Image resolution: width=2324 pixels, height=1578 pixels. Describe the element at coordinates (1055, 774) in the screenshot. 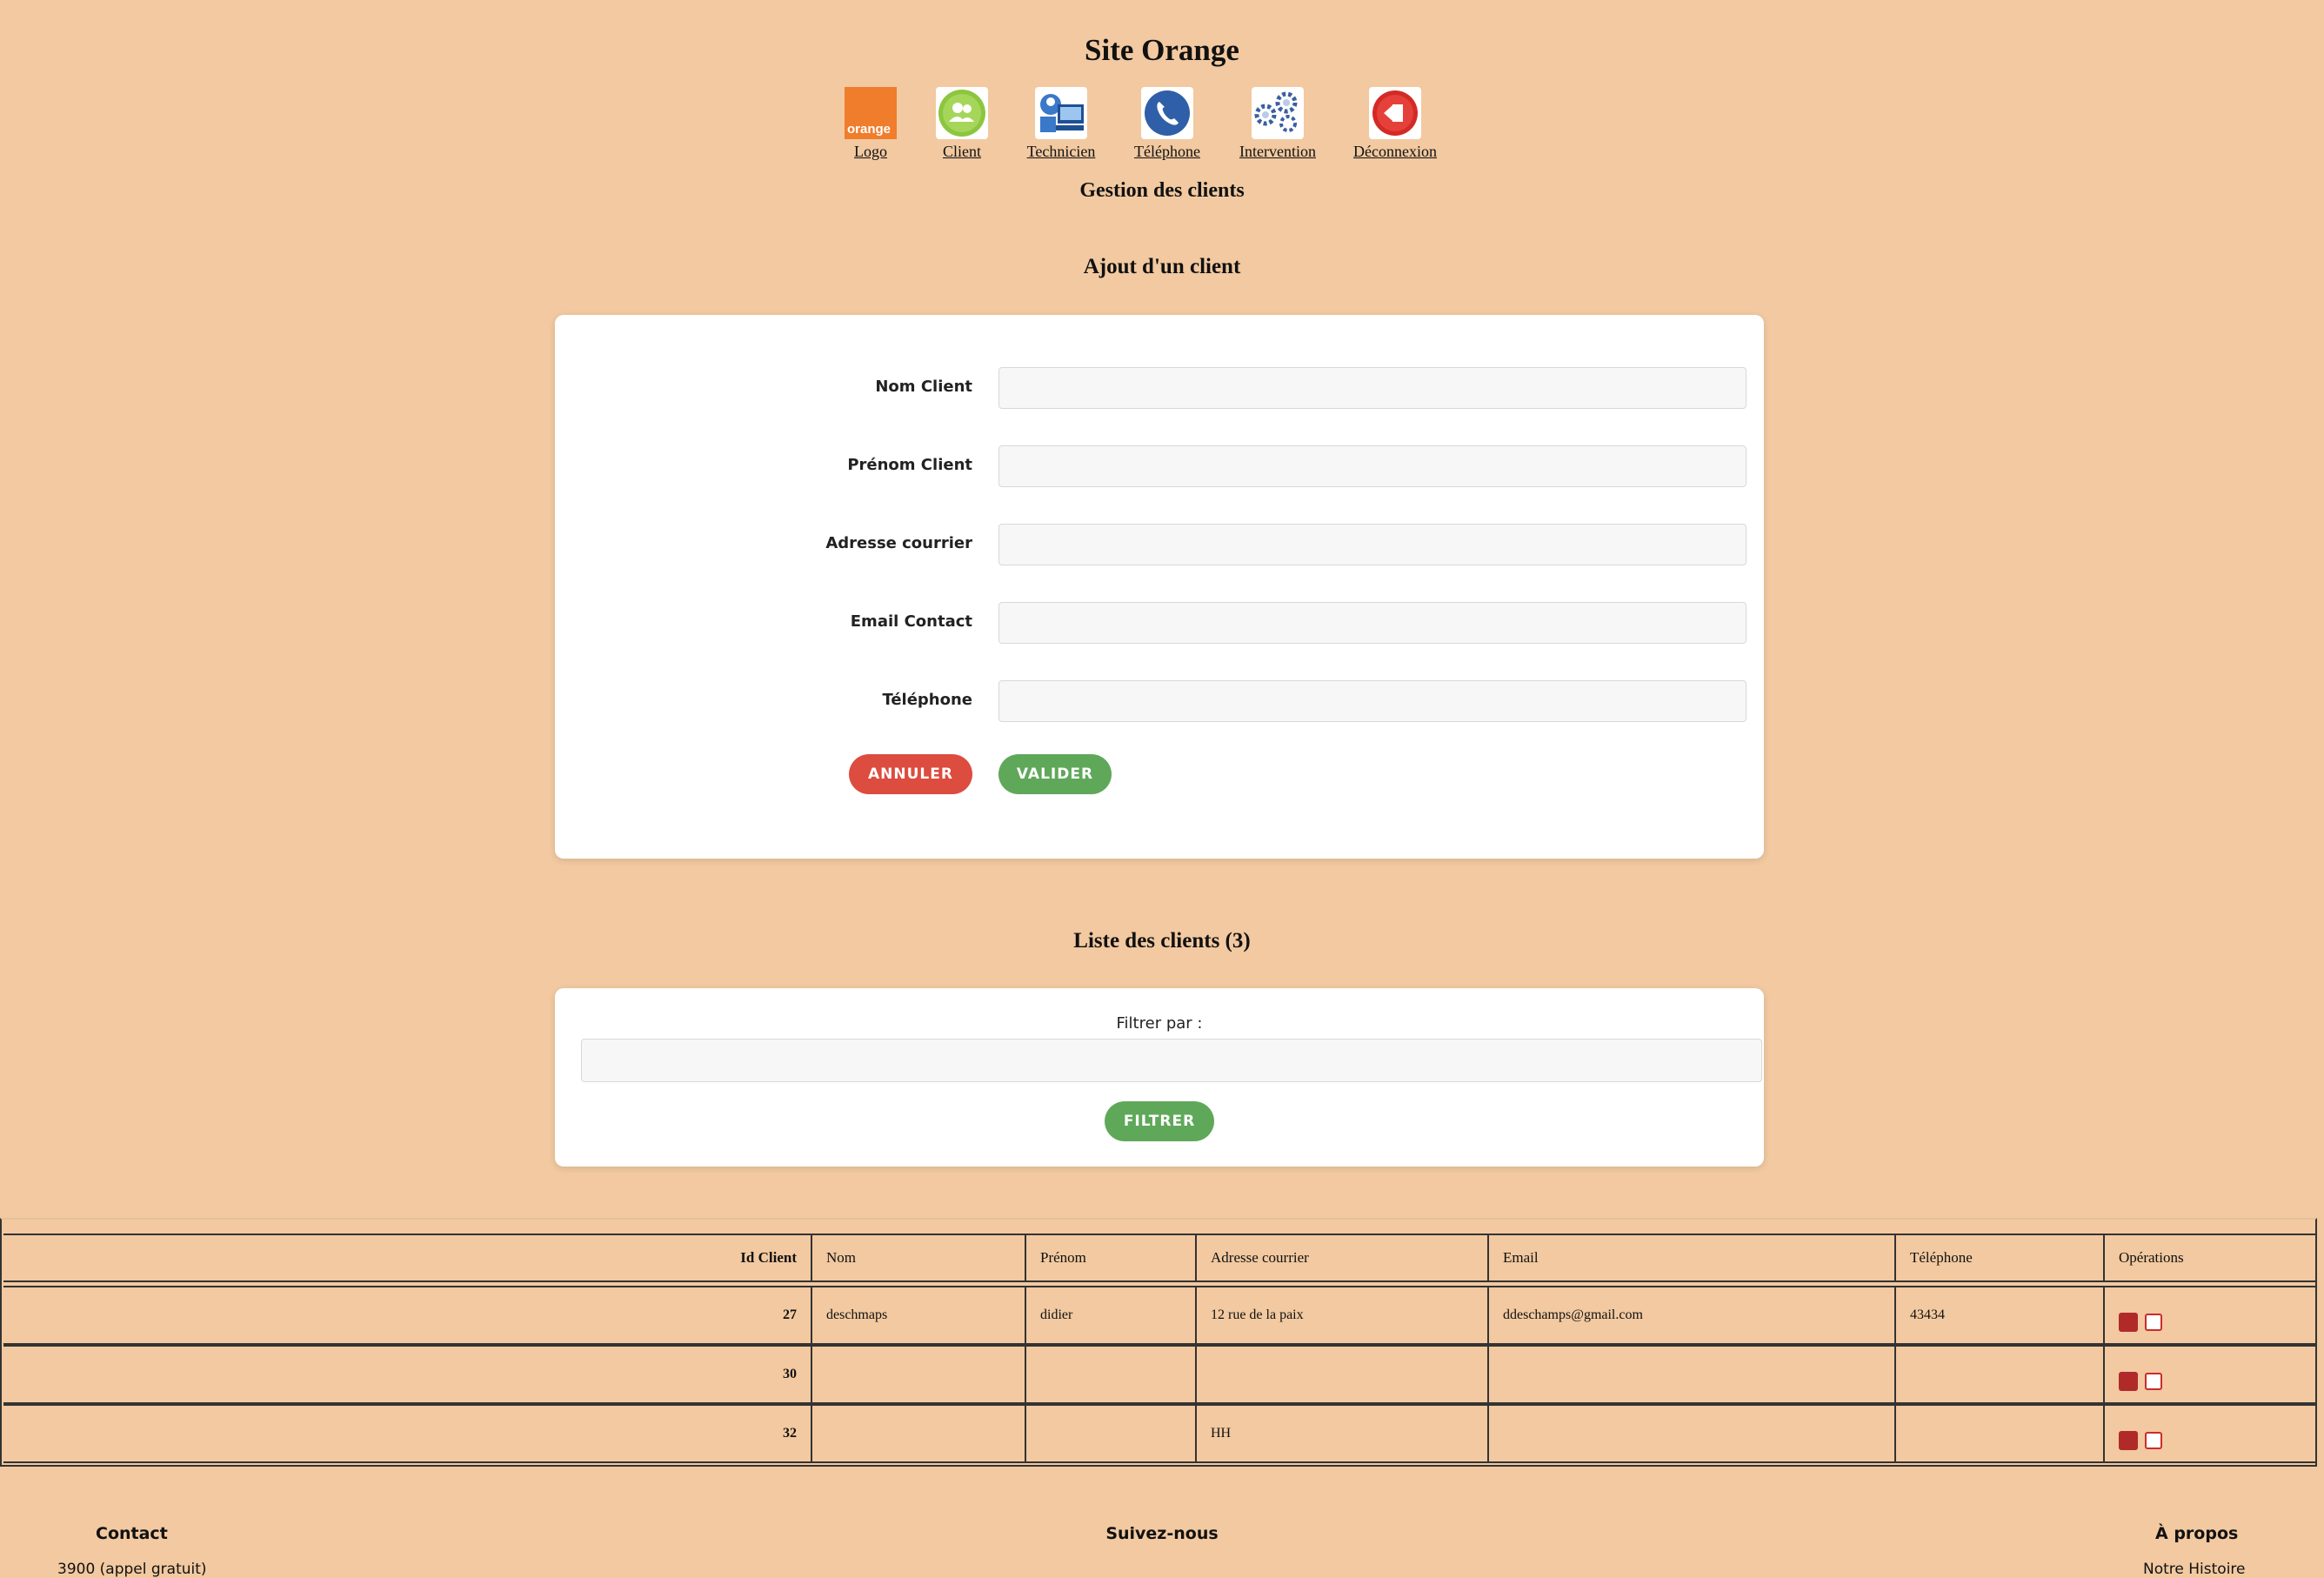

I see `submit-button: VALIDER` at that location.